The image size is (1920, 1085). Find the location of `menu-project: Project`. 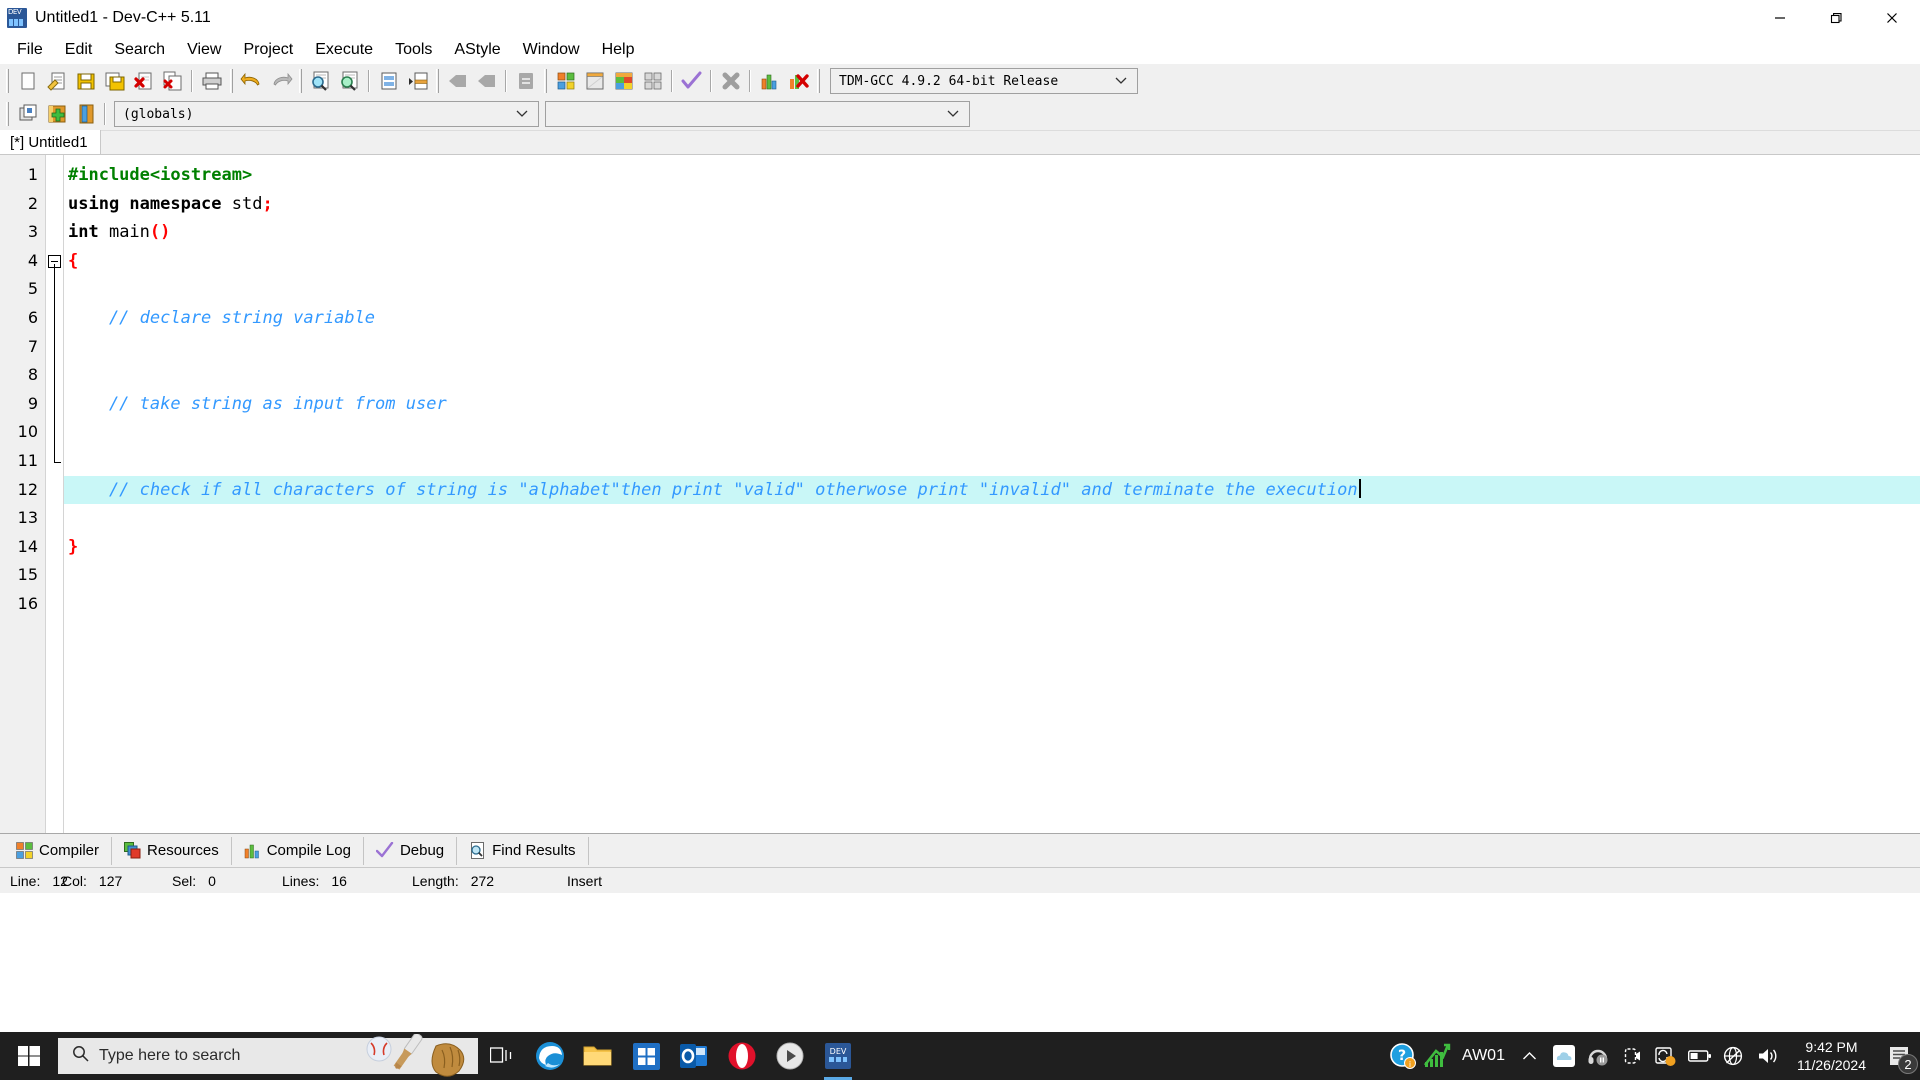

menu-project: Project is located at coordinates (268, 50).